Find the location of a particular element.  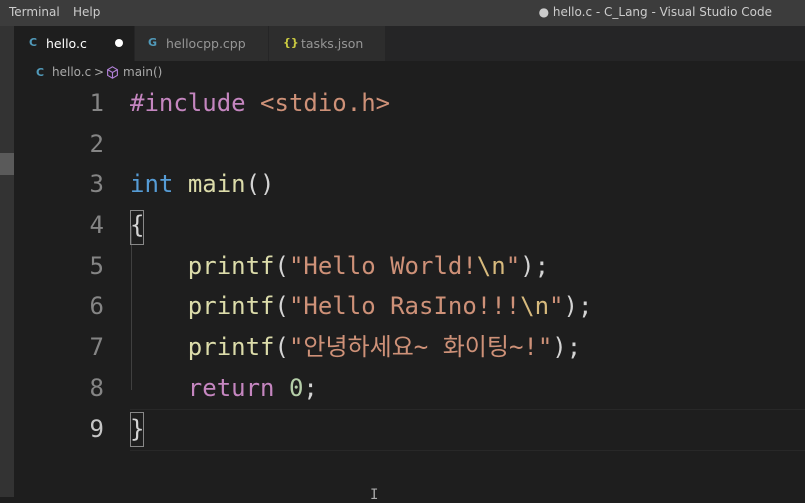

code-token: { is located at coordinates (137, 225).